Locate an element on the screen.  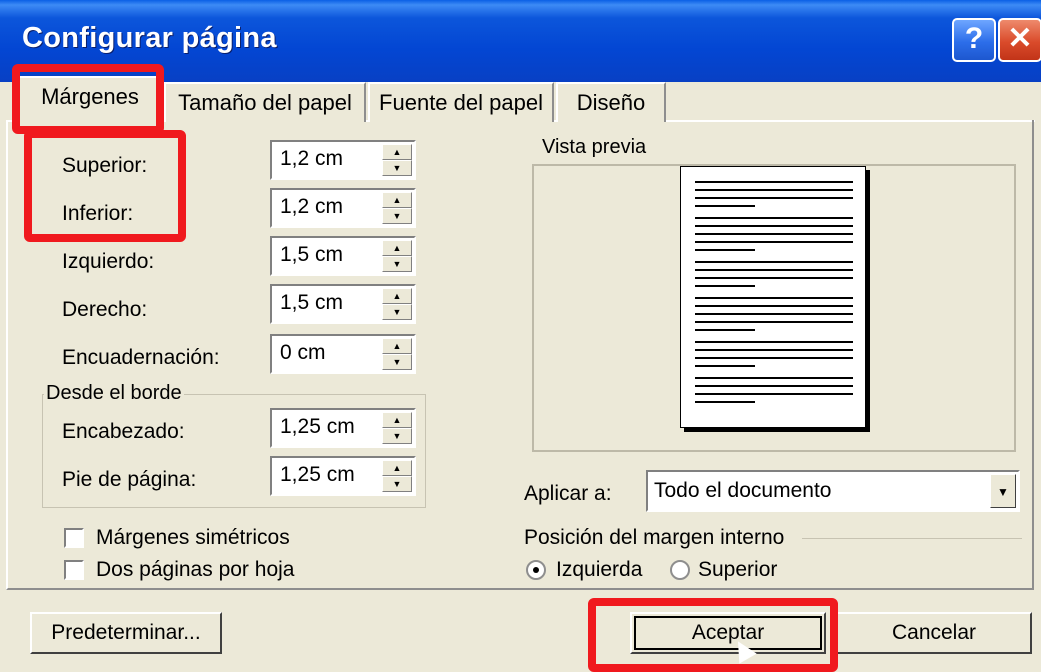
tab-fuente-papel: Fuente del papel is located at coordinates (461, 102).